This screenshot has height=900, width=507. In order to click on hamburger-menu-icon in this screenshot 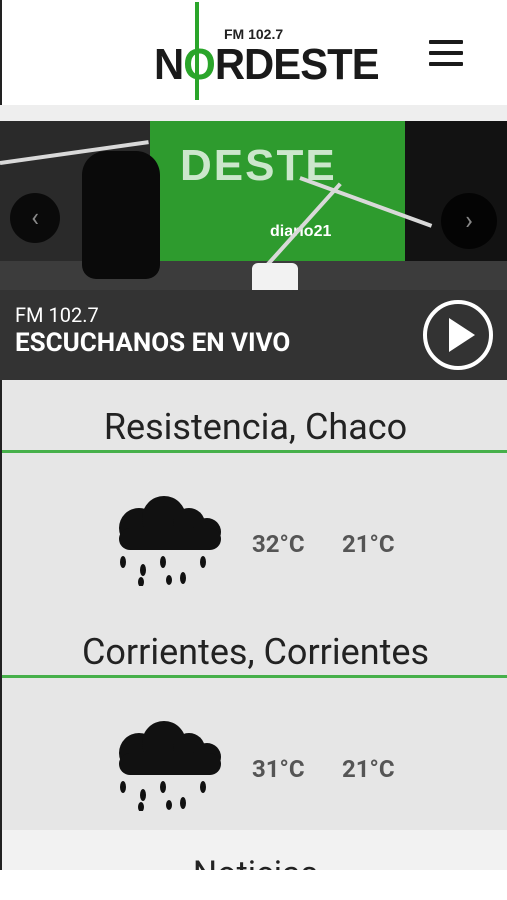, I will do `click(446, 54)`.